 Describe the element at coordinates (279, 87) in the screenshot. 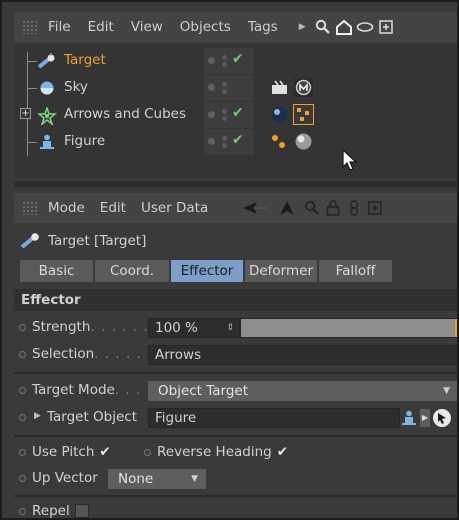

I see `compositing-tag-icon` at that location.